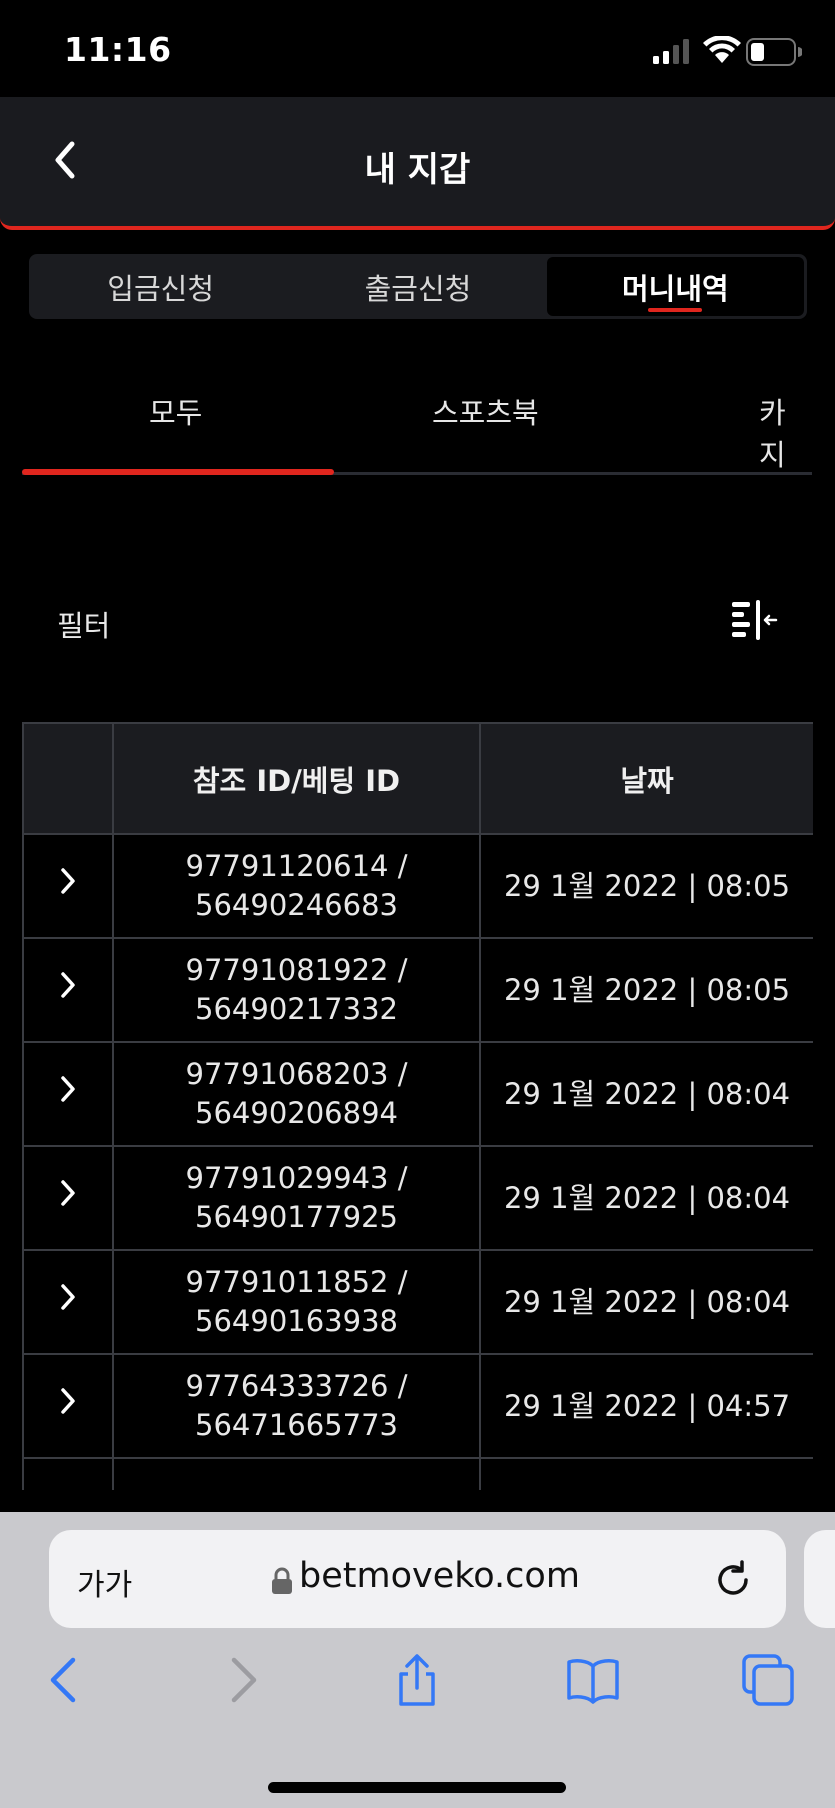 The width and height of the screenshot is (835, 1808). Describe the element at coordinates (296, 1113) in the screenshot. I see `bet-id: 56490206894` at that location.